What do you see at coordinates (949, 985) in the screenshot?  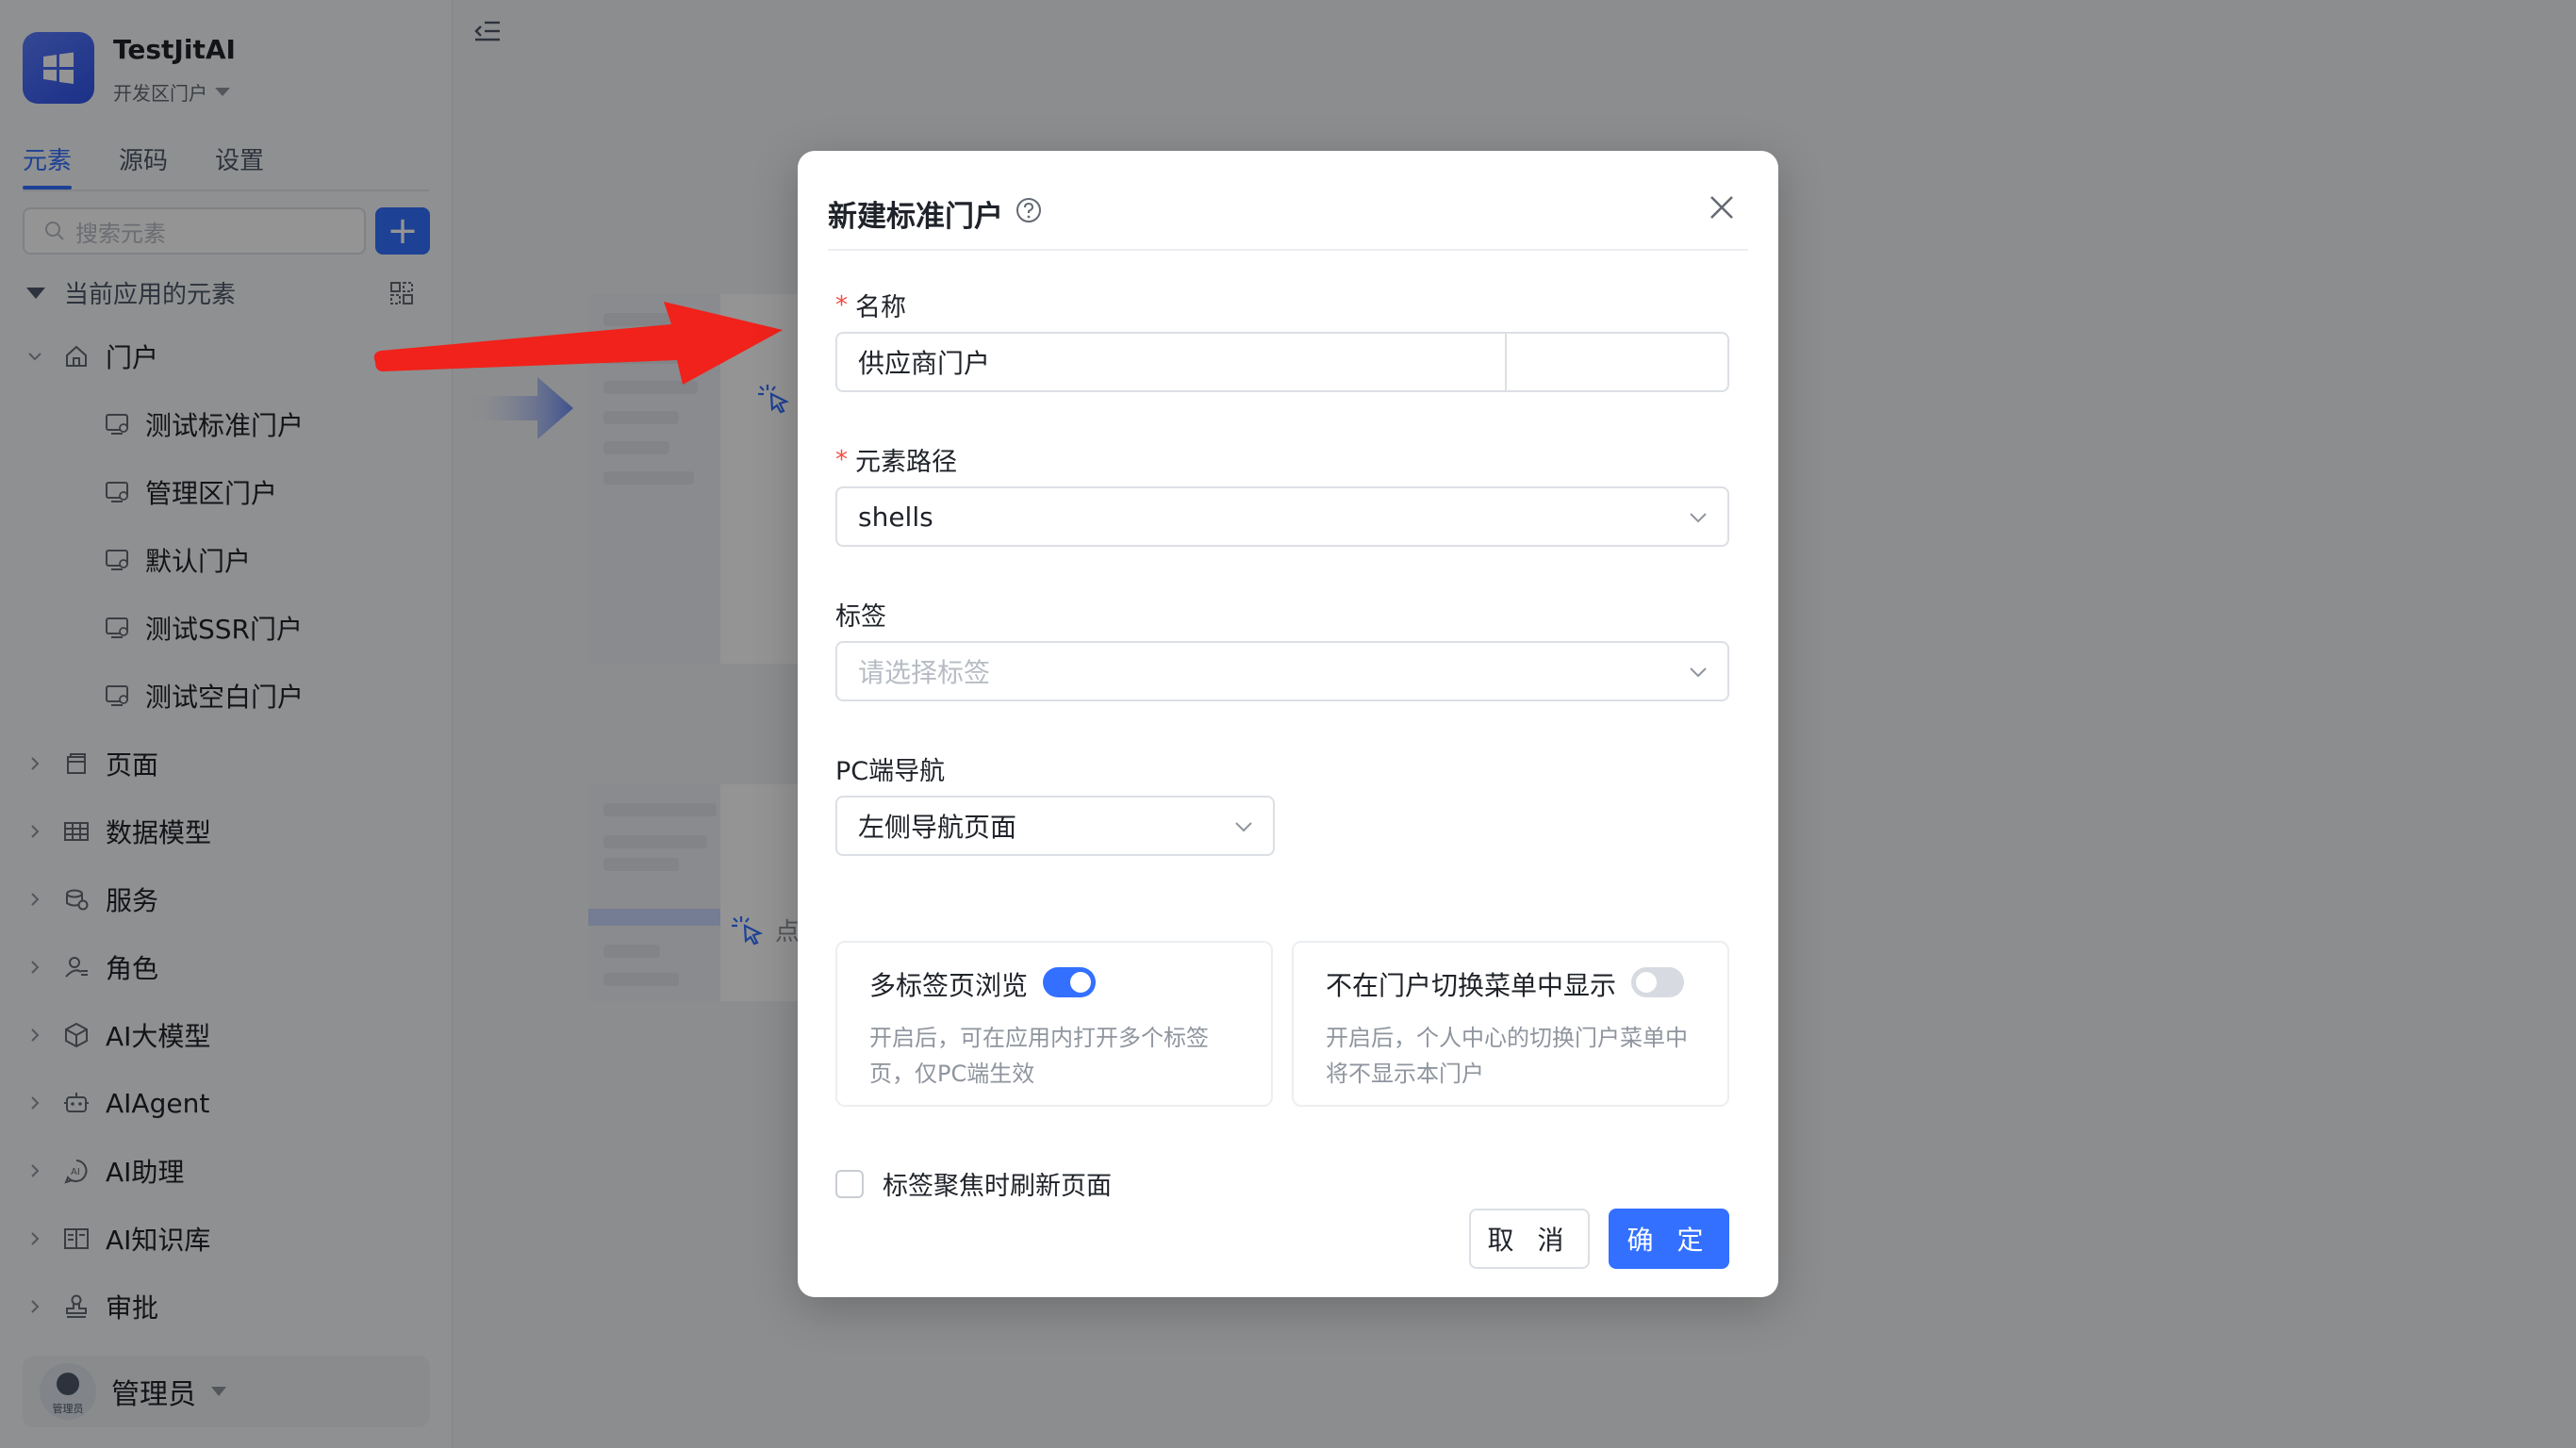 I see `multi-tab-title: 多标签页浏览` at bounding box center [949, 985].